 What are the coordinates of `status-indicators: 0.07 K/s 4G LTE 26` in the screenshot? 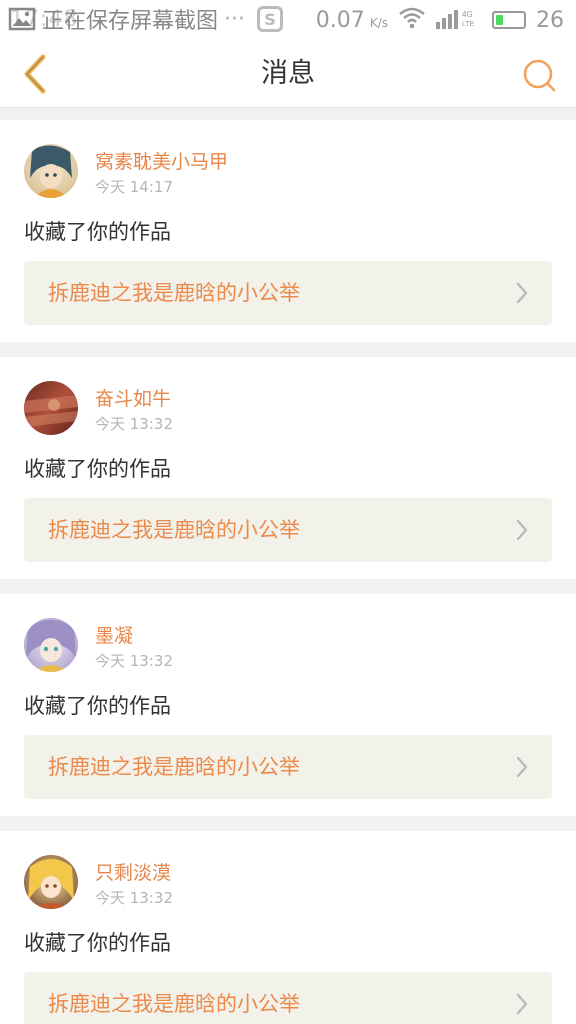 It's located at (440, 20).